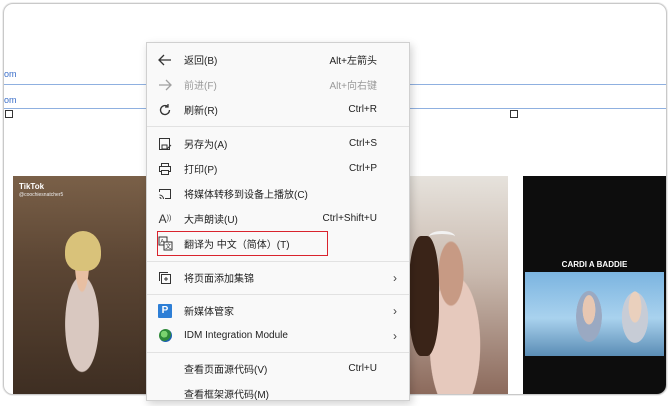  Describe the element at coordinates (246, 195) in the screenshot. I see `menu-item-label: 将媒体转移到设备上播放(C)` at that location.